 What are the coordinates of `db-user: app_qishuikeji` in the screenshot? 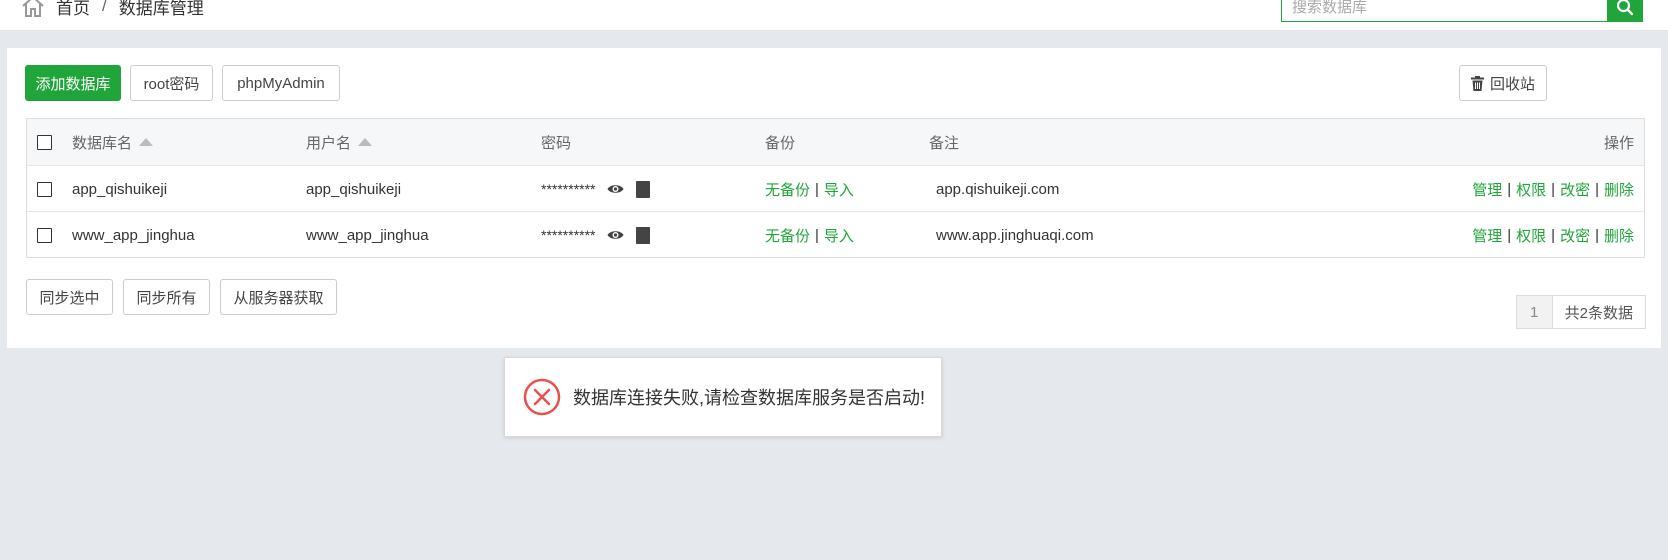 It's located at (354, 189).